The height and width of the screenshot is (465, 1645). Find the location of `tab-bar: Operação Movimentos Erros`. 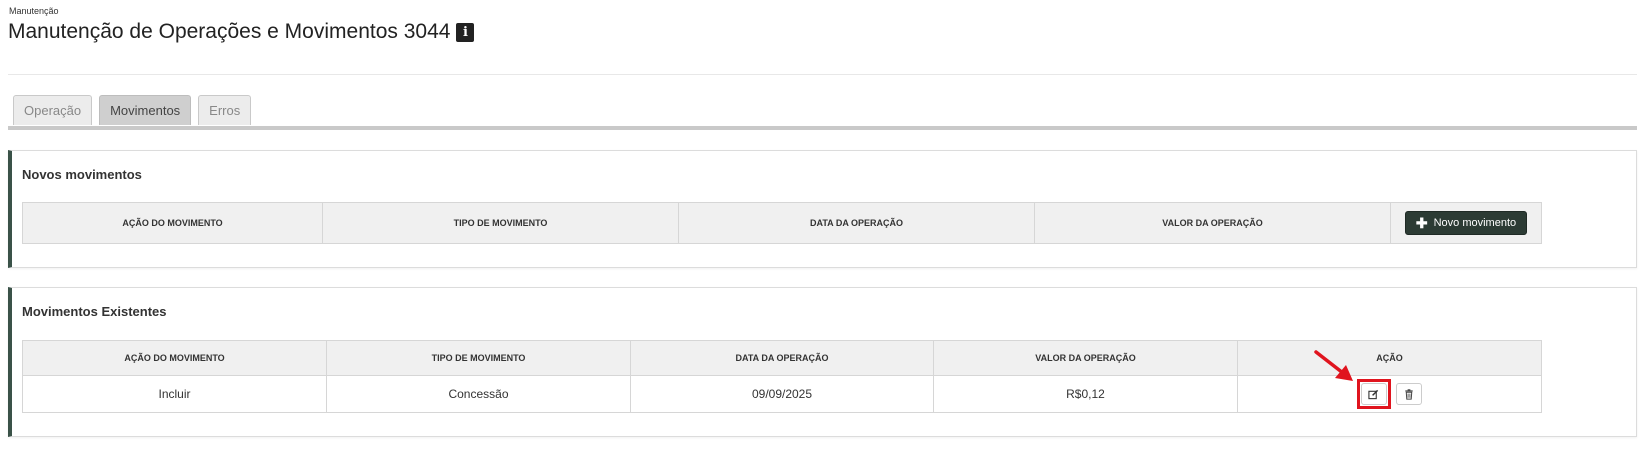

tab-bar: Operação Movimentos Erros is located at coordinates (135, 110).